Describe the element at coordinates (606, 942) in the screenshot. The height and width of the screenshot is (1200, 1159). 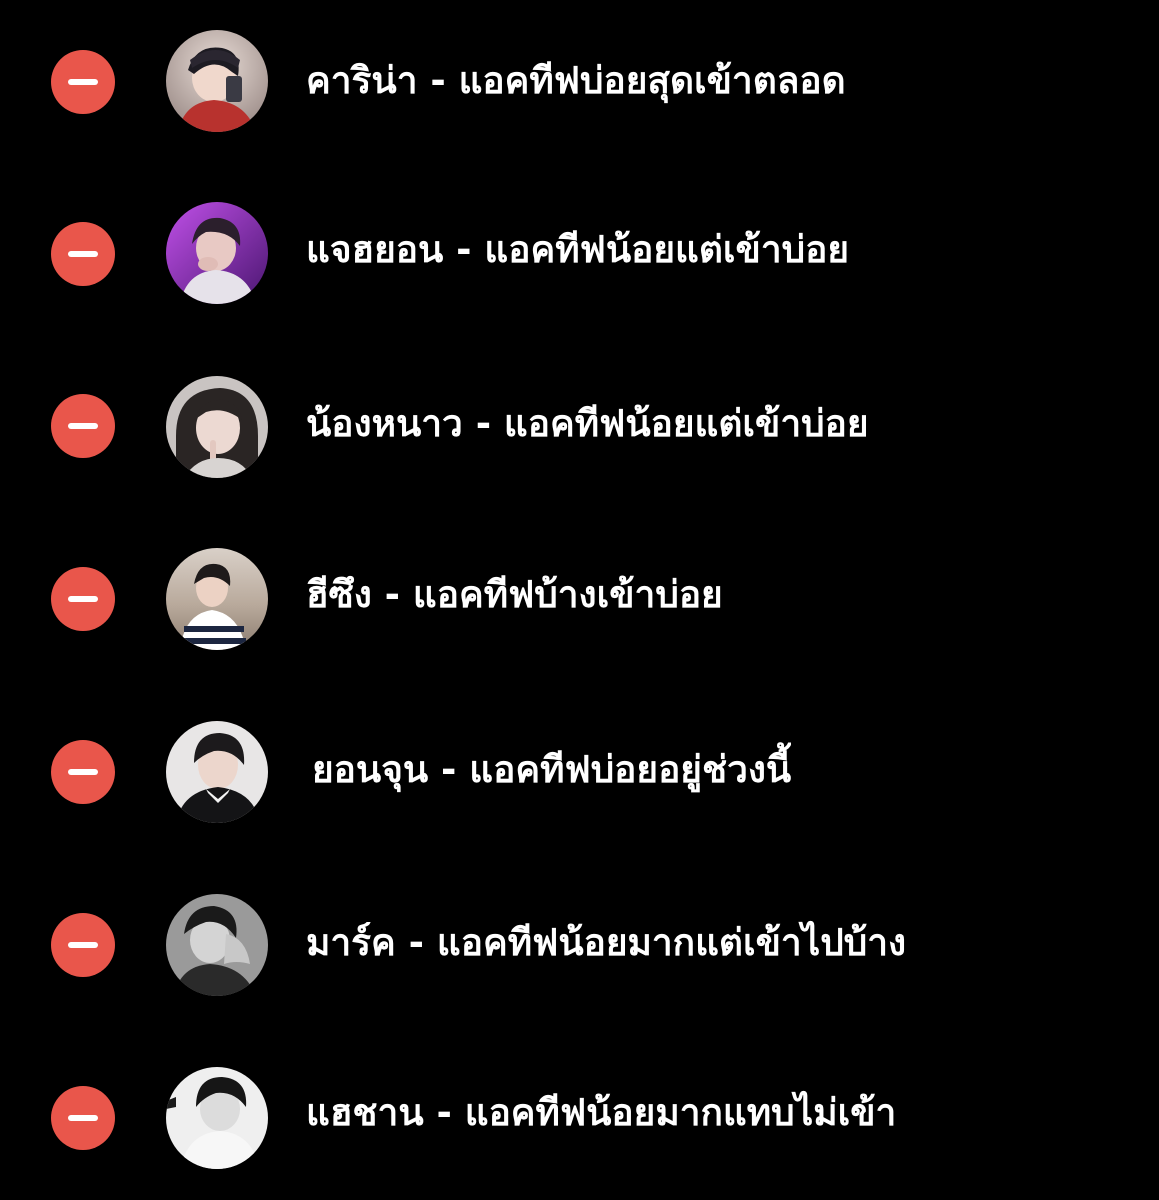
I see `member-label: มาร์ค - แอคทีฟน้อยมากแต่เข้าไปบ้าง` at that location.